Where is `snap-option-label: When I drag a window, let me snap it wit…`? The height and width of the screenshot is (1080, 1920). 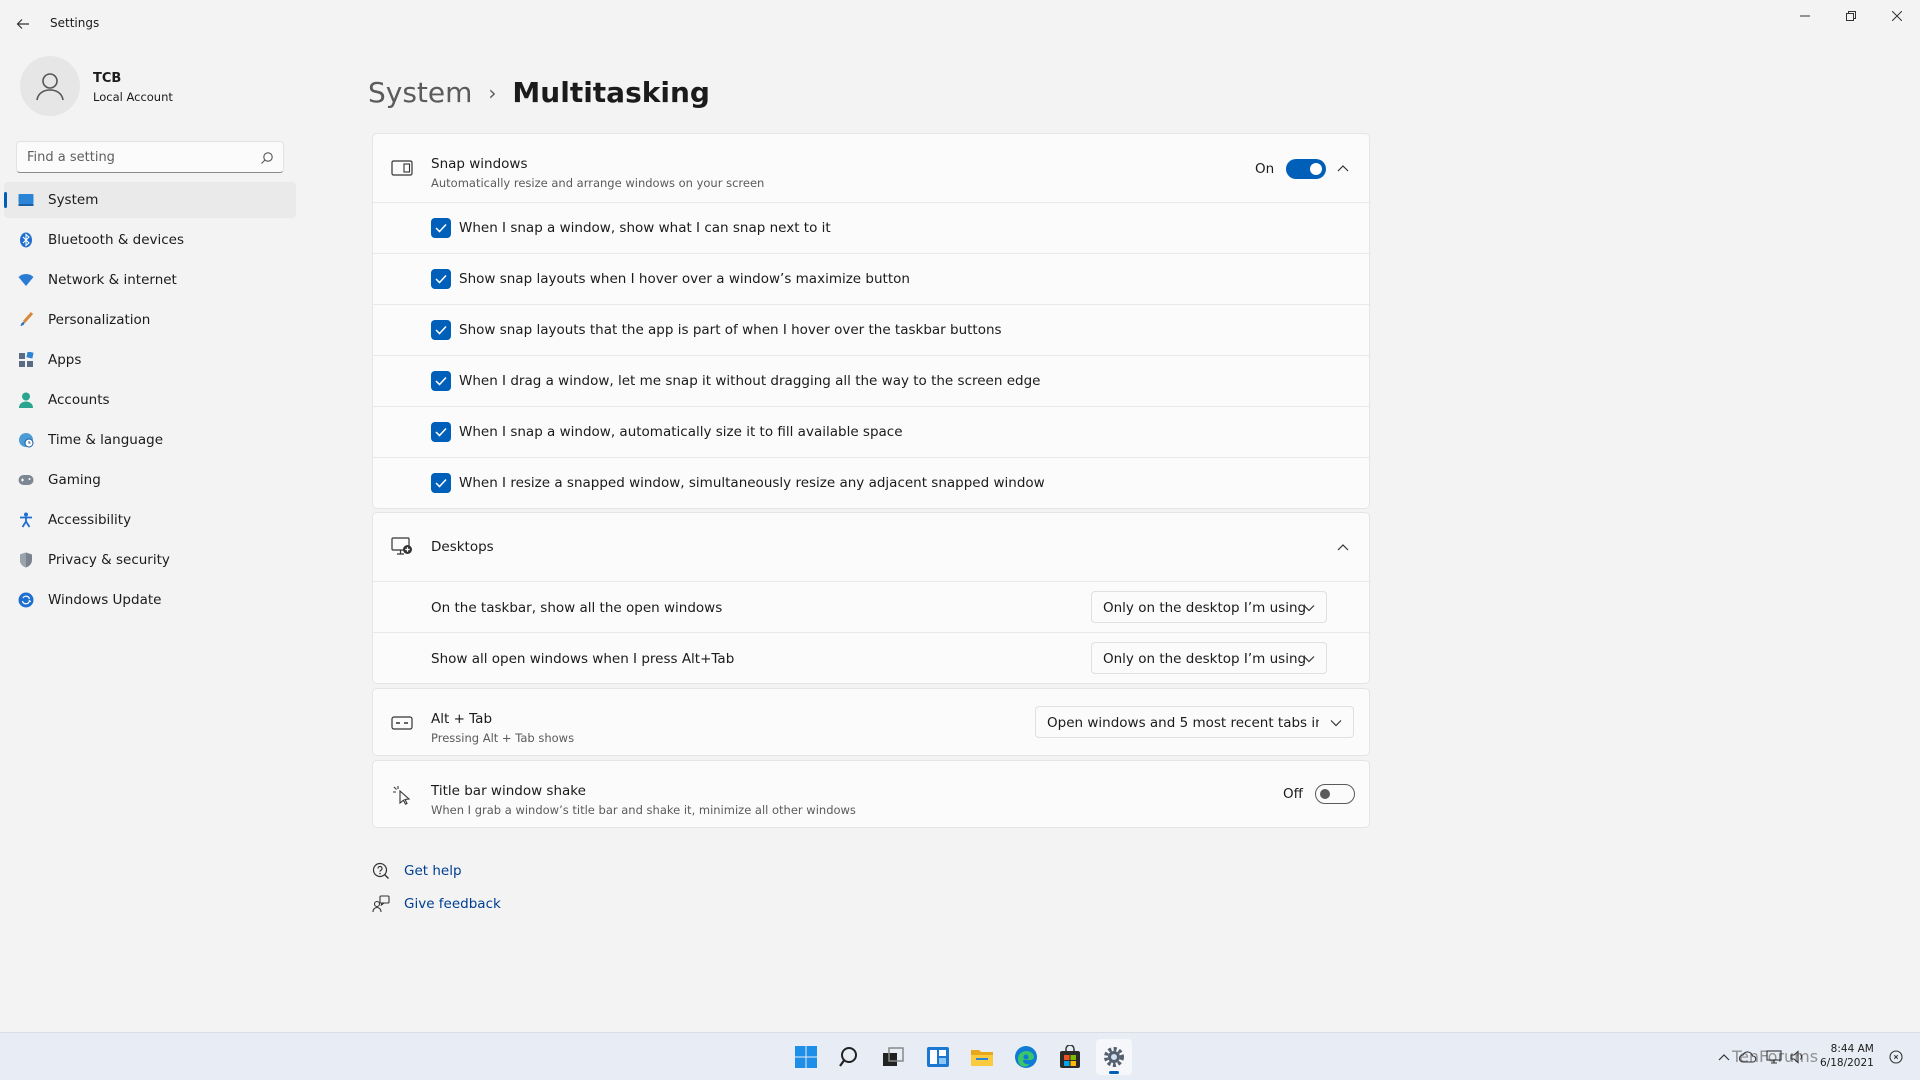 snap-option-label: When I drag a window, let me snap it wit… is located at coordinates (750, 381).